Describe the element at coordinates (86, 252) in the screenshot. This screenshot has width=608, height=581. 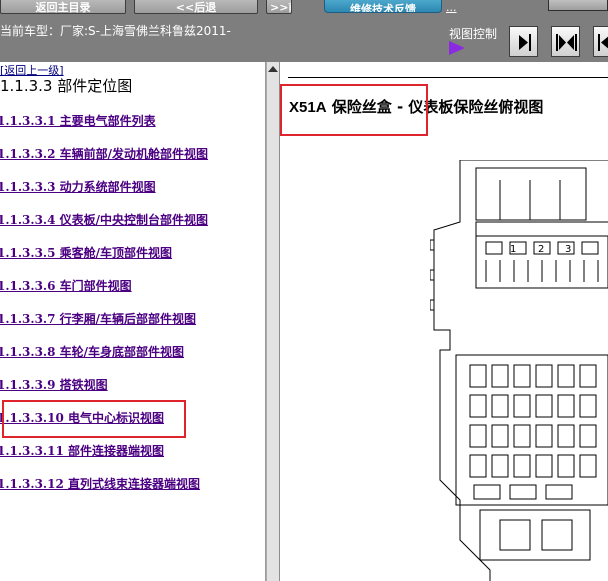
I see `nav-link-passenger-roof: 1.1.3.3.5 乘客舱/车顶部件视图` at that location.